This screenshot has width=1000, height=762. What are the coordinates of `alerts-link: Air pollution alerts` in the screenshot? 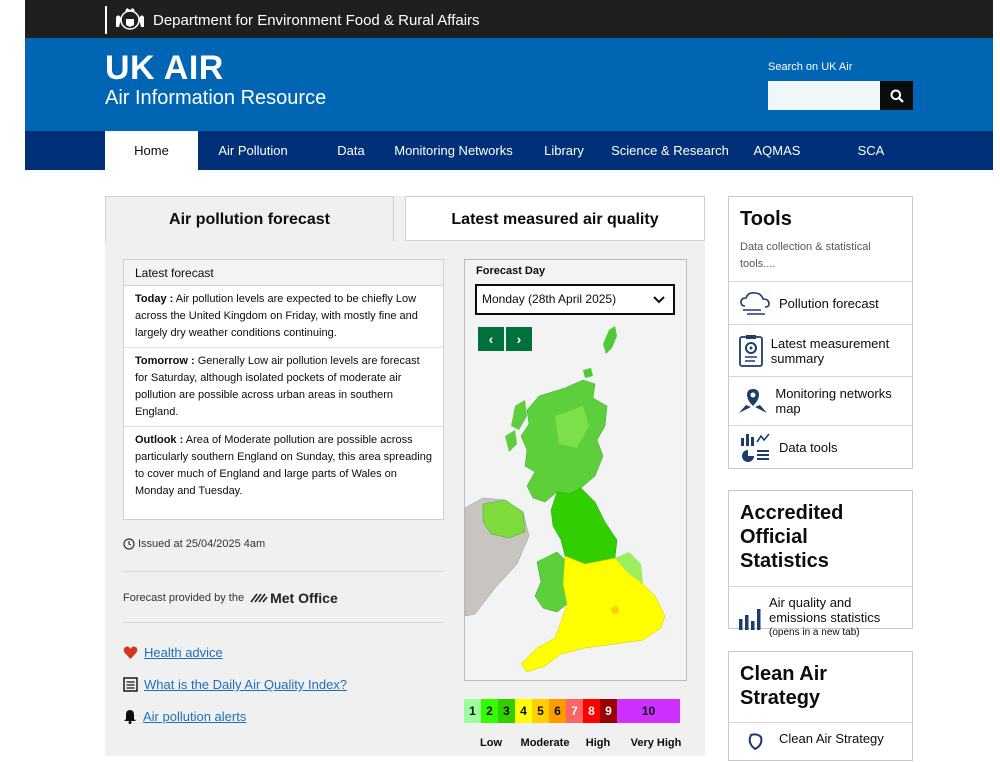 It's located at (184, 716).